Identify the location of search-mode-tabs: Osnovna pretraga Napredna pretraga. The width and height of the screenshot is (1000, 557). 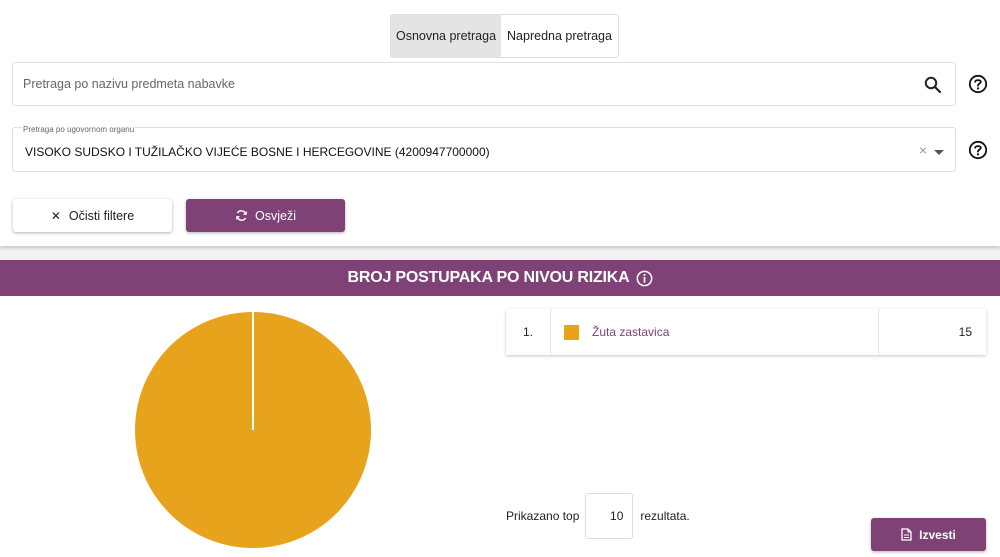
(504, 36).